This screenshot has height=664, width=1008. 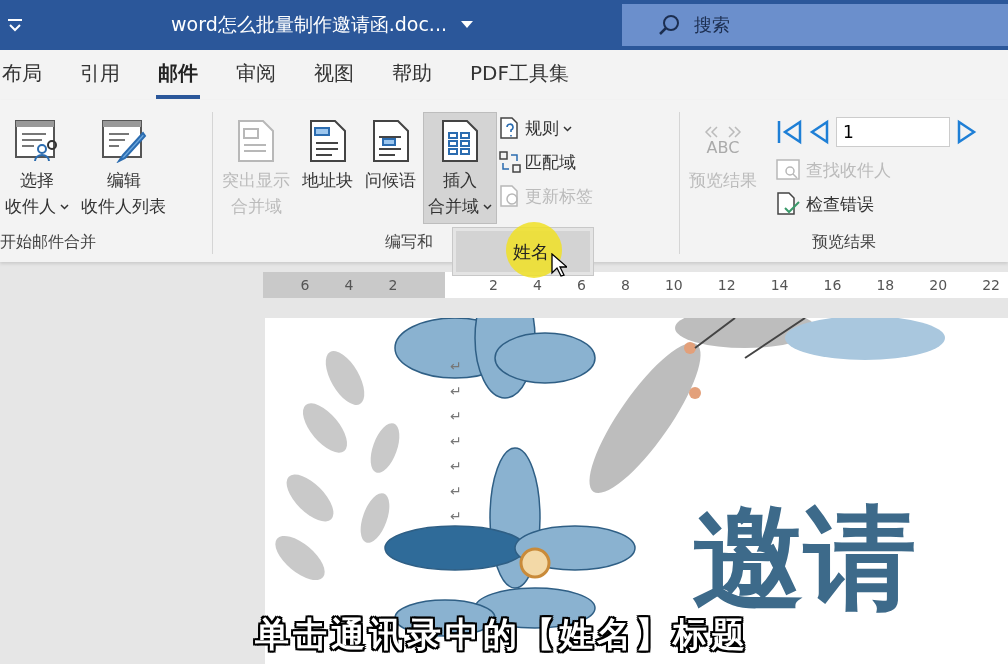 What do you see at coordinates (123, 141) in the screenshot?
I see `pencil-list-icon` at bounding box center [123, 141].